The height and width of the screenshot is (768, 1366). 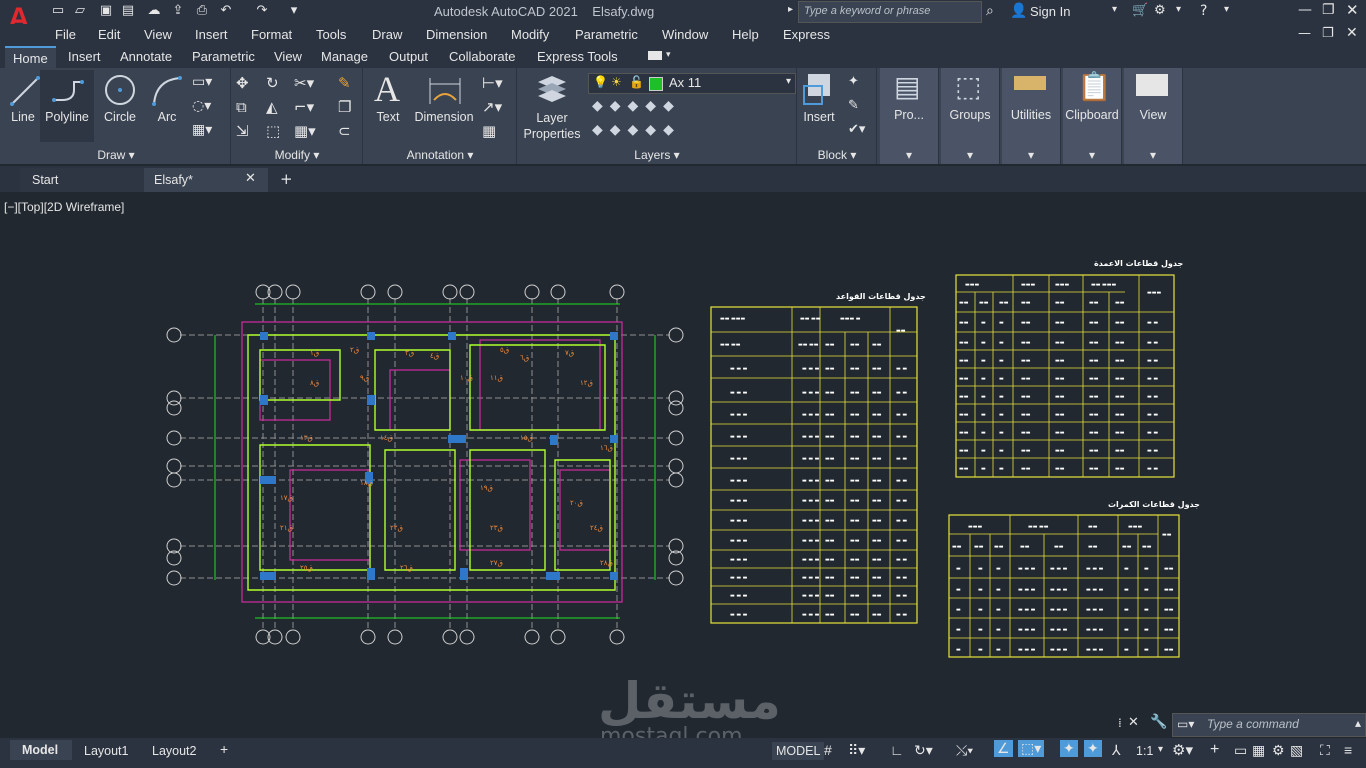 I want to click on text-icon: A, so click(x=387, y=89).